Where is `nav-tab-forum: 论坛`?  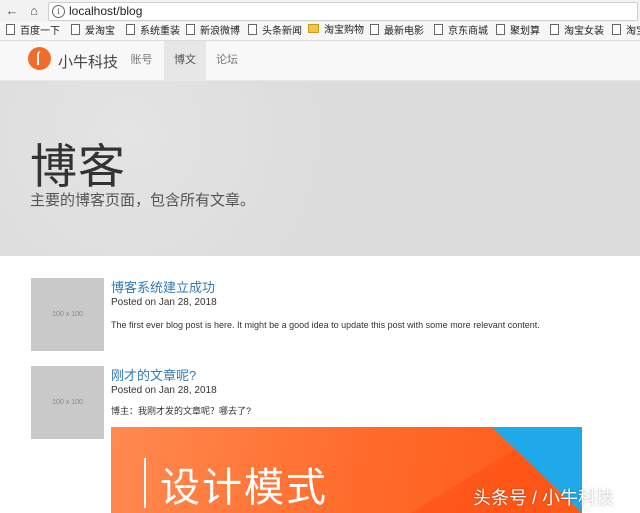
nav-tab-forum: 论坛 is located at coordinates (227, 60).